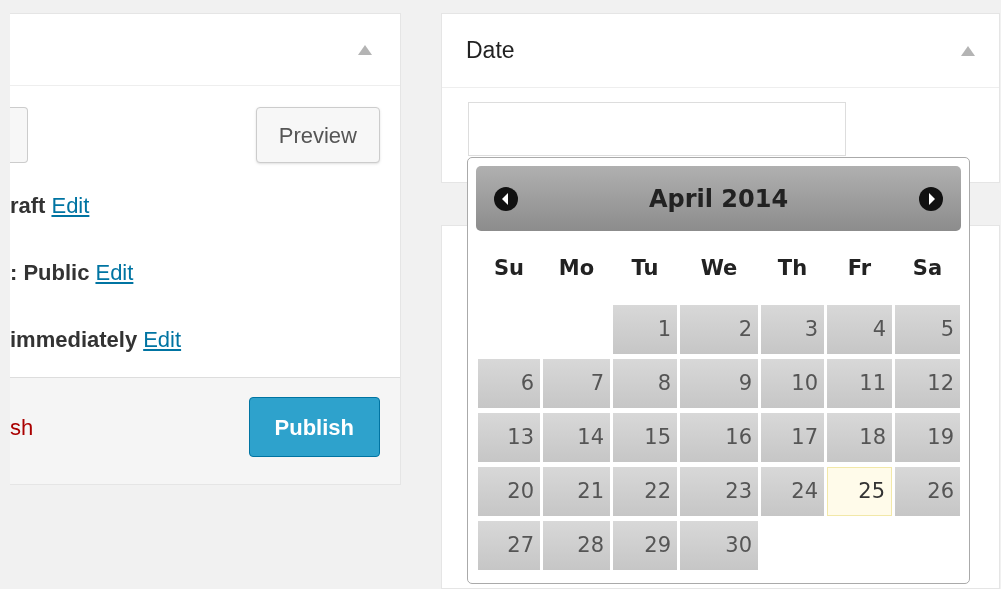 The height and width of the screenshot is (589, 1001). What do you see at coordinates (50, 273) in the screenshot?
I see `status-label: : Public` at bounding box center [50, 273].